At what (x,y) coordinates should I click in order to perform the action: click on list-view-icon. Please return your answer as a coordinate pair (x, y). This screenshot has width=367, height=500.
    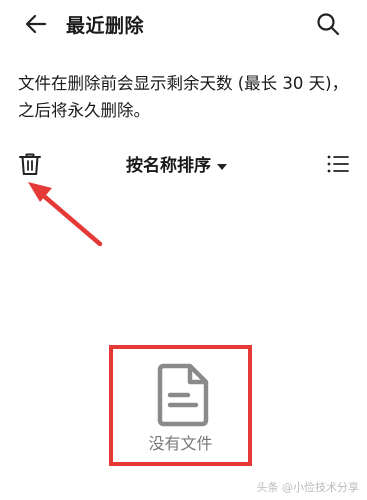
    Looking at the image, I should click on (338, 166).